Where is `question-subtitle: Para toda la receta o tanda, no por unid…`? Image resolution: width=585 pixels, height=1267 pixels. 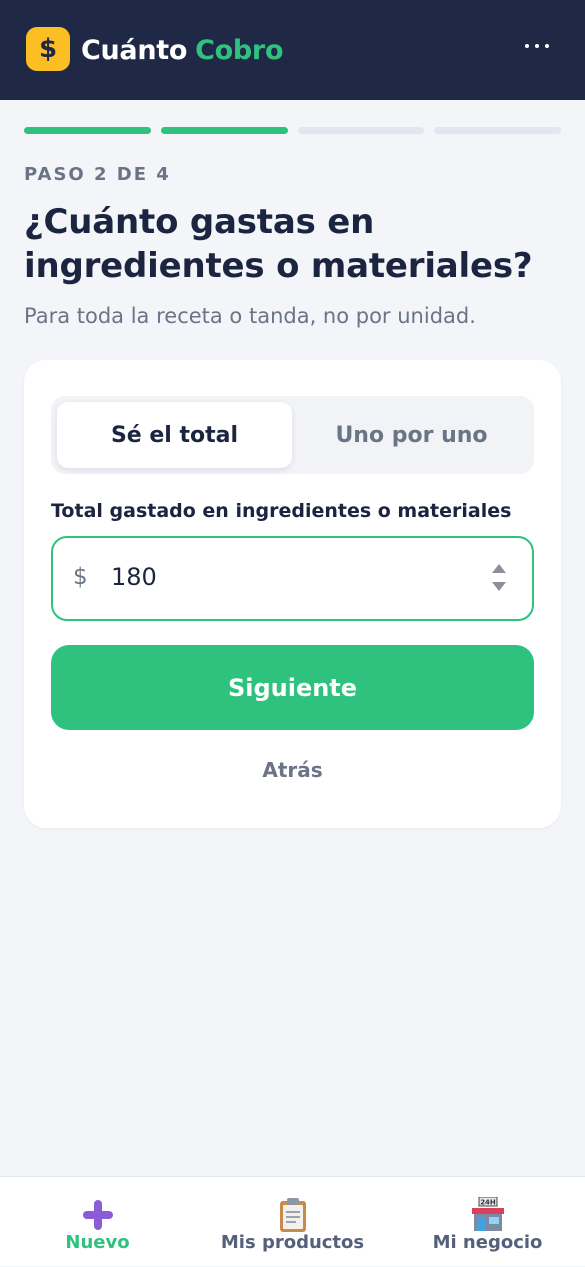
question-subtitle: Para toda la receta o tanda, no por unid… is located at coordinates (250, 316).